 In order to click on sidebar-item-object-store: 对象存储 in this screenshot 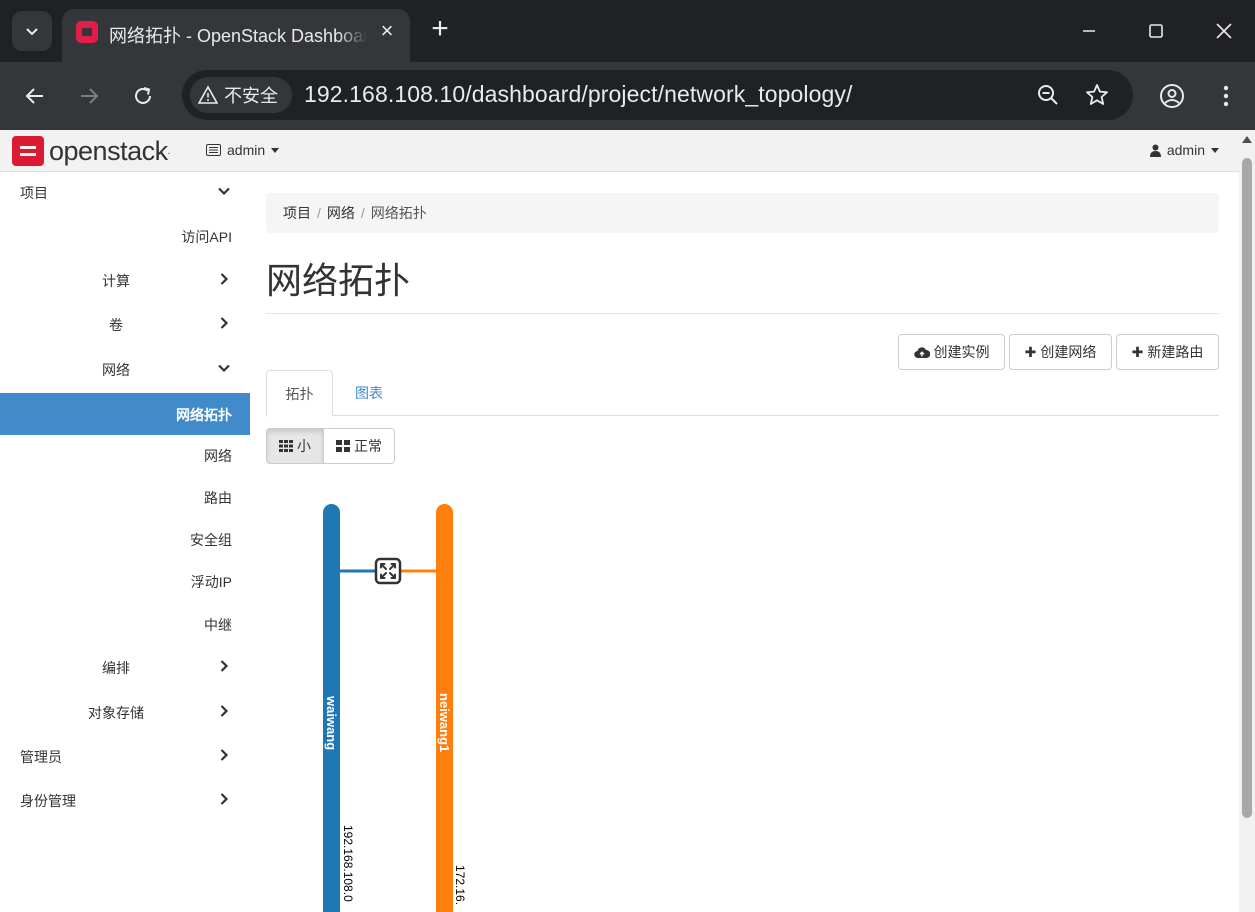, I will do `click(125, 712)`.